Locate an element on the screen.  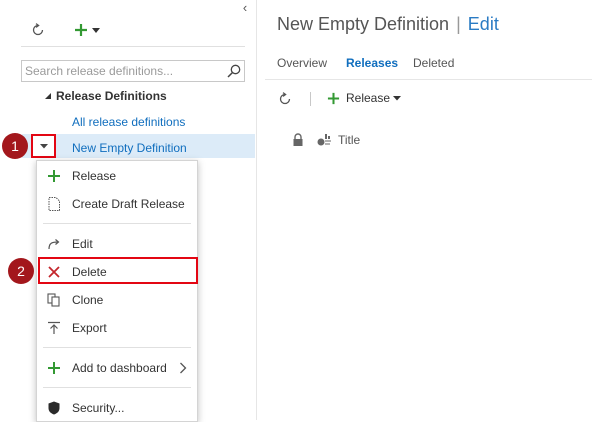
tab-releases: Releases is located at coordinates (372, 63).